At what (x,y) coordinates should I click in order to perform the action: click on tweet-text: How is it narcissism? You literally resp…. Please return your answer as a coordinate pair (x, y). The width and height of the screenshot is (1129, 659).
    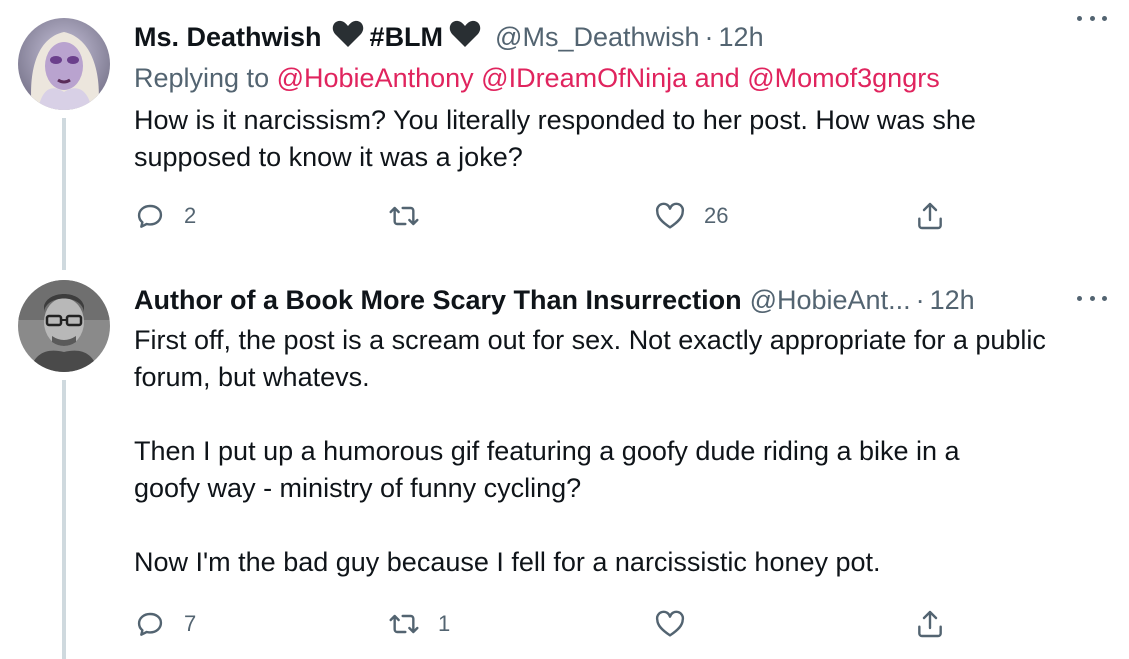
    Looking at the image, I should click on (555, 138).